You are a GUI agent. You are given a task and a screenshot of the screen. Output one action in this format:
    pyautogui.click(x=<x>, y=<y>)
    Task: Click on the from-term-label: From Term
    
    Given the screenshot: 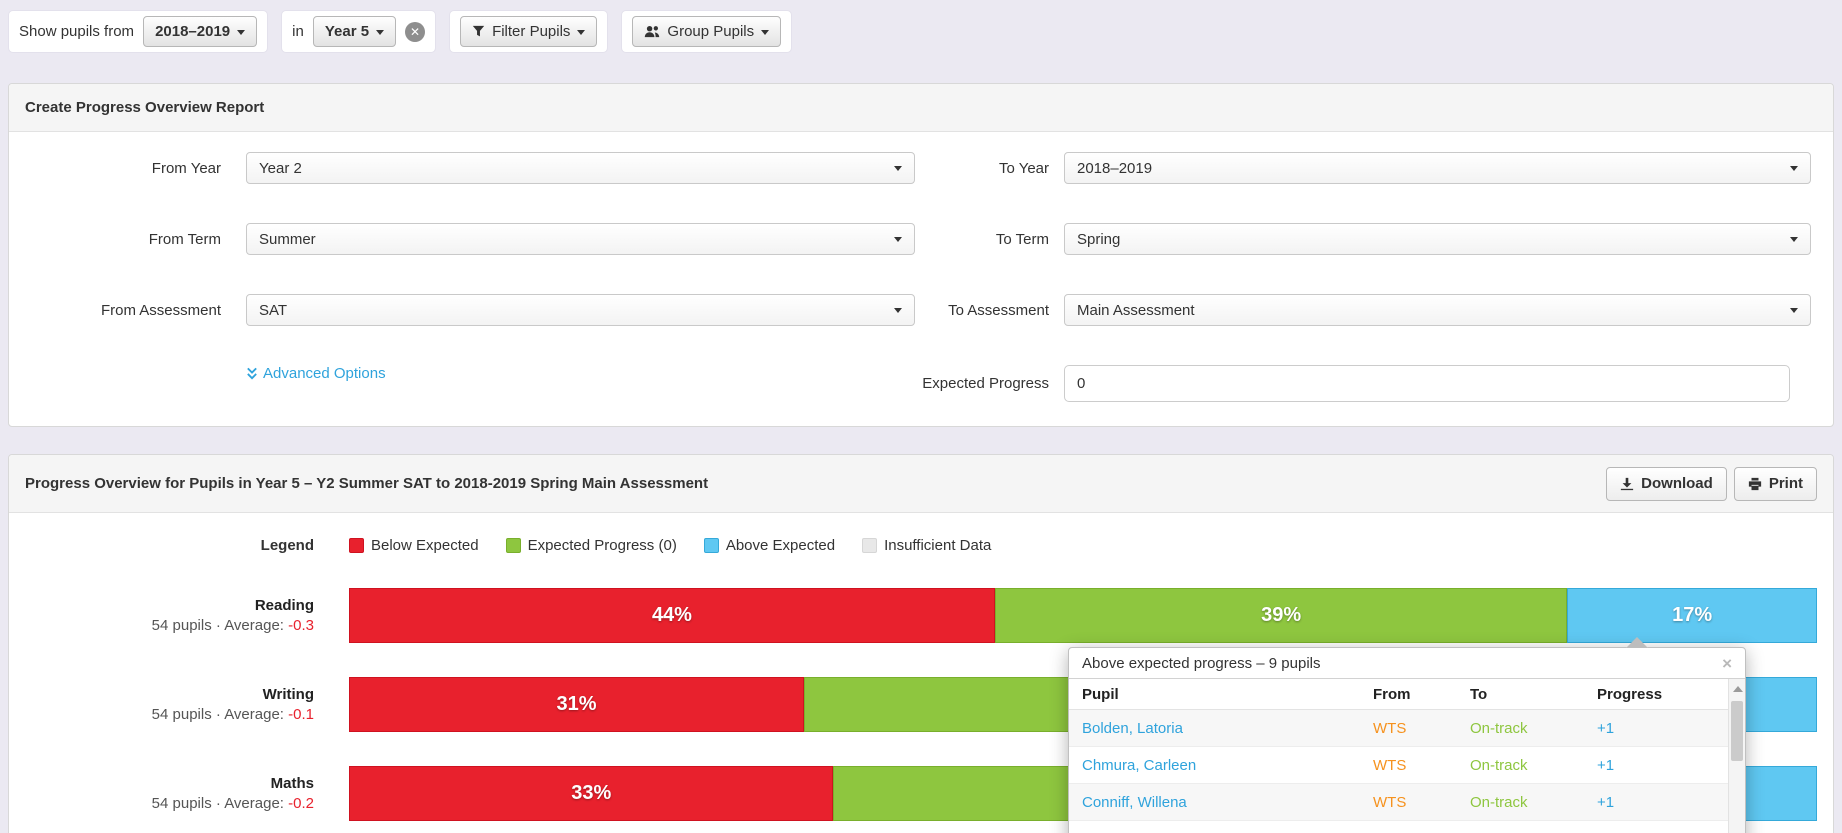 What is the action you would take?
    pyautogui.click(x=184, y=239)
    